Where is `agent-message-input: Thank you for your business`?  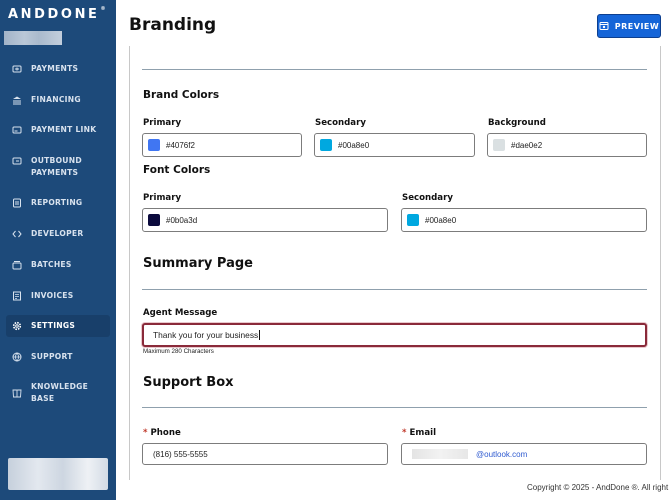
agent-message-input: Thank you for your business is located at coordinates (394, 335).